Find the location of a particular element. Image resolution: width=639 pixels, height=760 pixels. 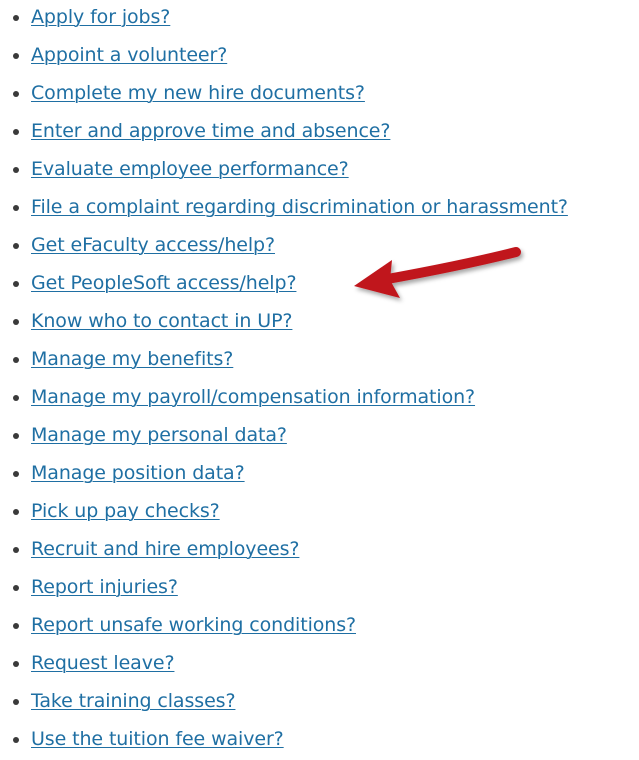

link-contact-in-up: Know who to contact in UP? is located at coordinates (162, 321).